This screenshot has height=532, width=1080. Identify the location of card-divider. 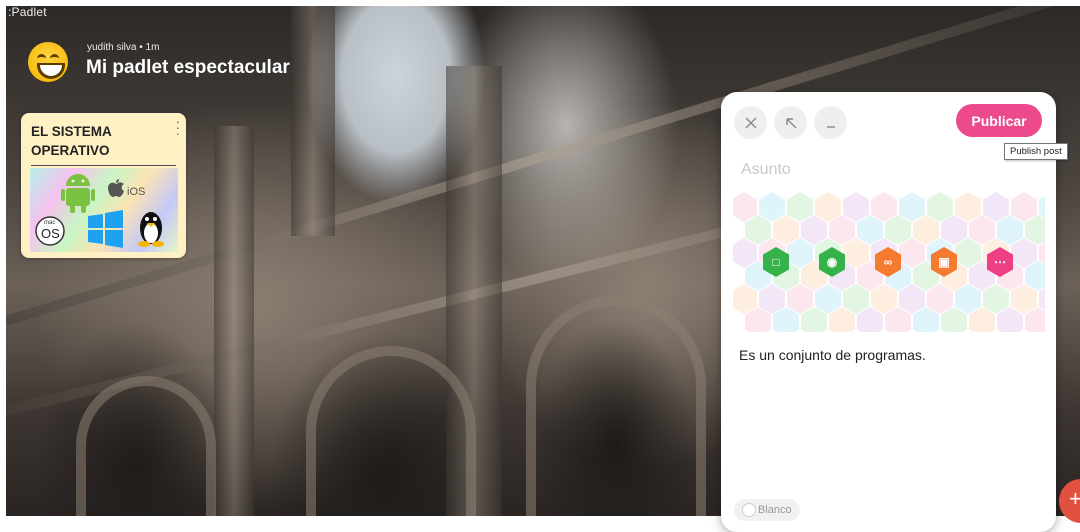
(103, 165).